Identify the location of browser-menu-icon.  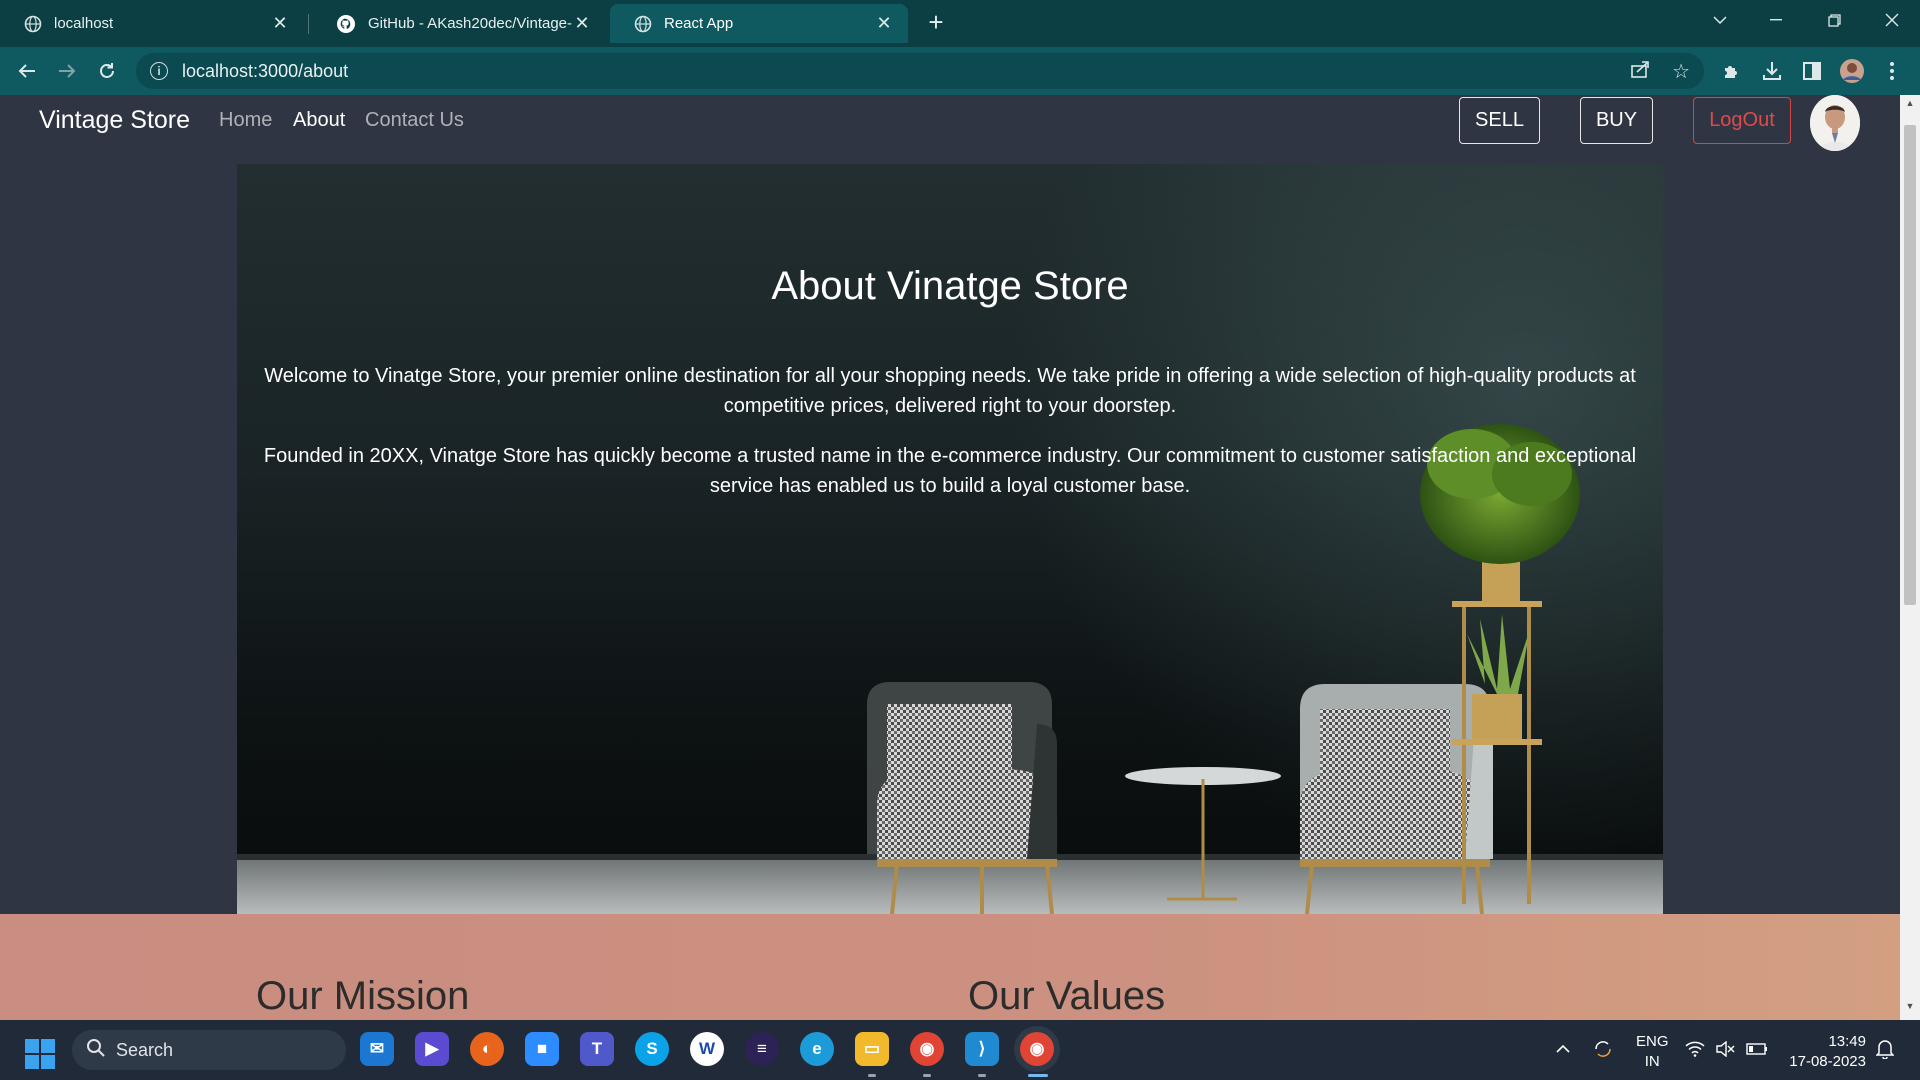
(1892, 71).